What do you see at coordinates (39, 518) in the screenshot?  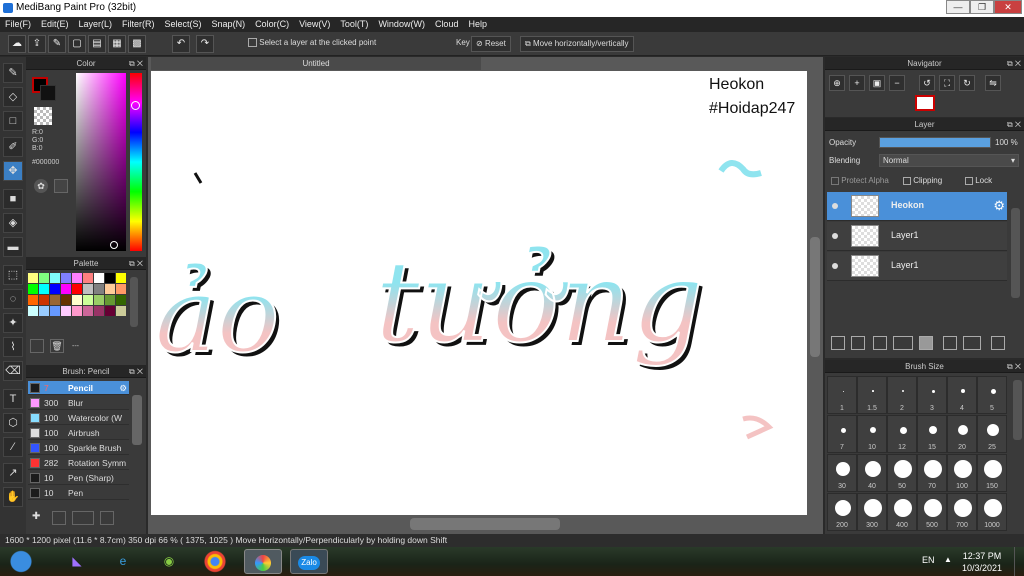 I see `brush-add-icon: ✚` at bounding box center [39, 518].